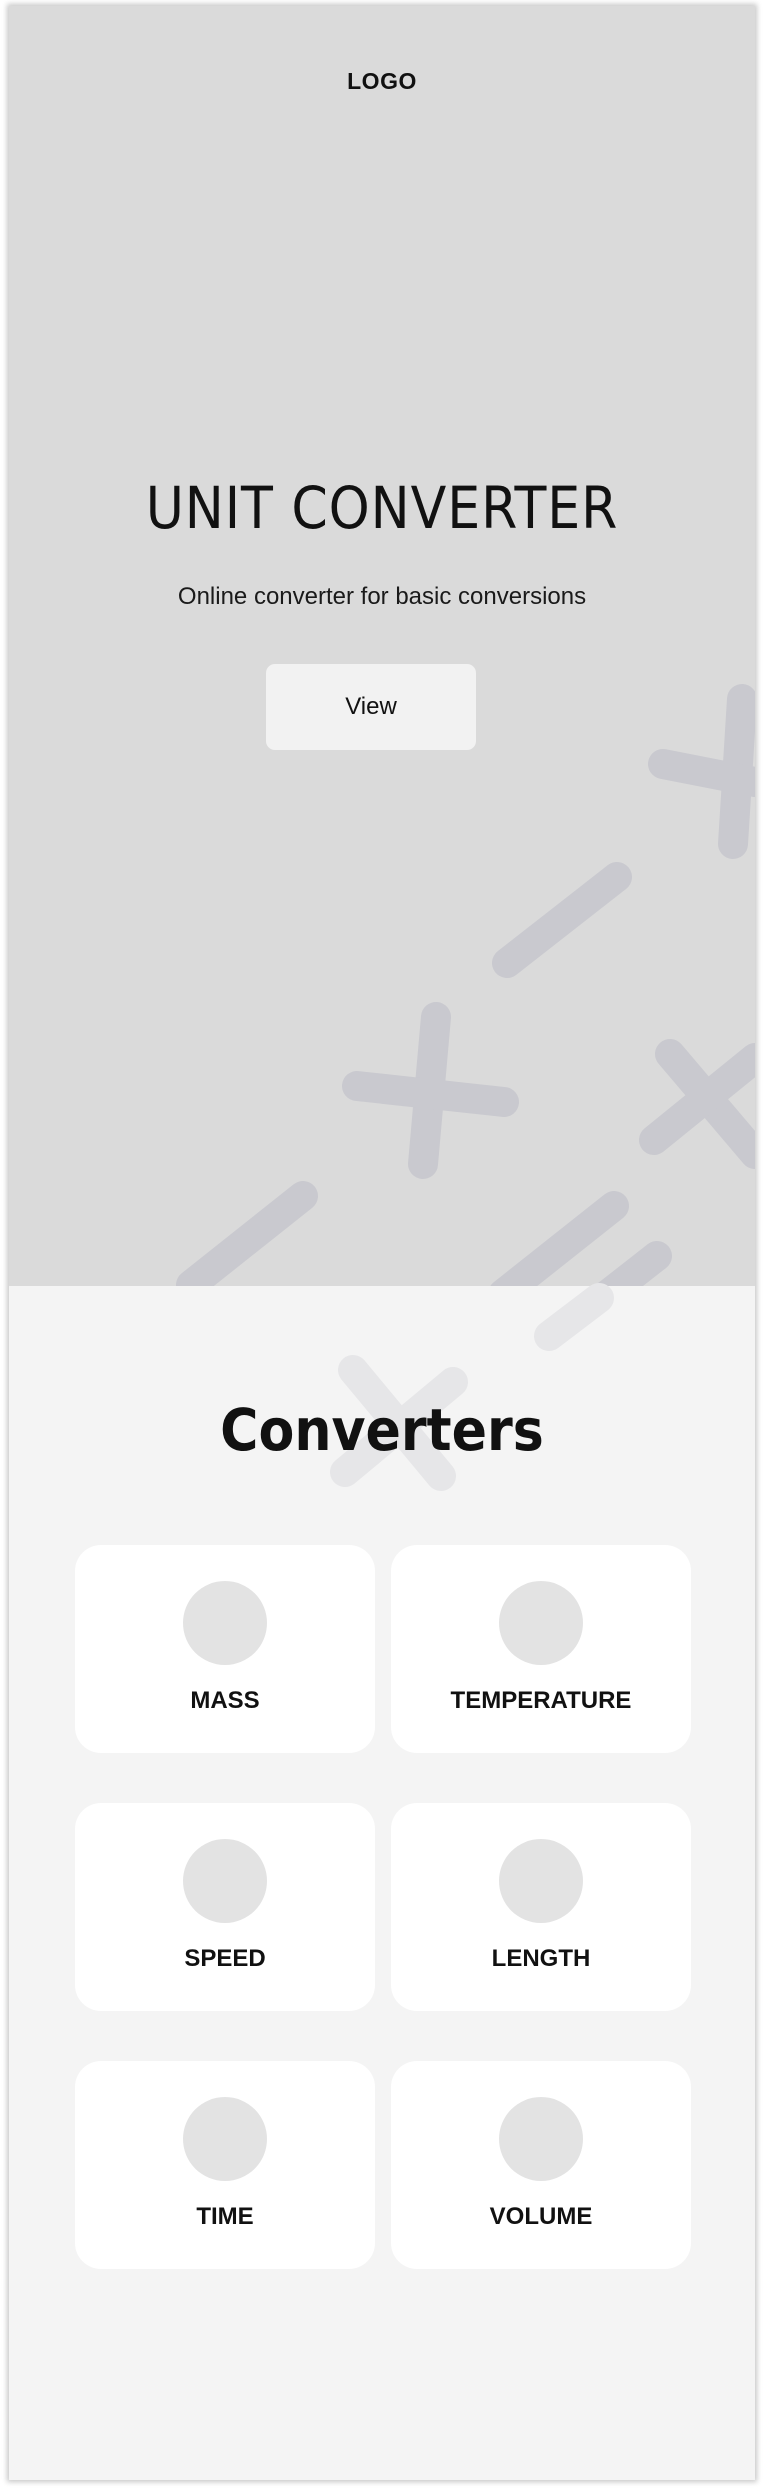 Image resolution: width=764 pixels, height=2492 pixels. I want to click on mass-icon, so click(225, 1623).